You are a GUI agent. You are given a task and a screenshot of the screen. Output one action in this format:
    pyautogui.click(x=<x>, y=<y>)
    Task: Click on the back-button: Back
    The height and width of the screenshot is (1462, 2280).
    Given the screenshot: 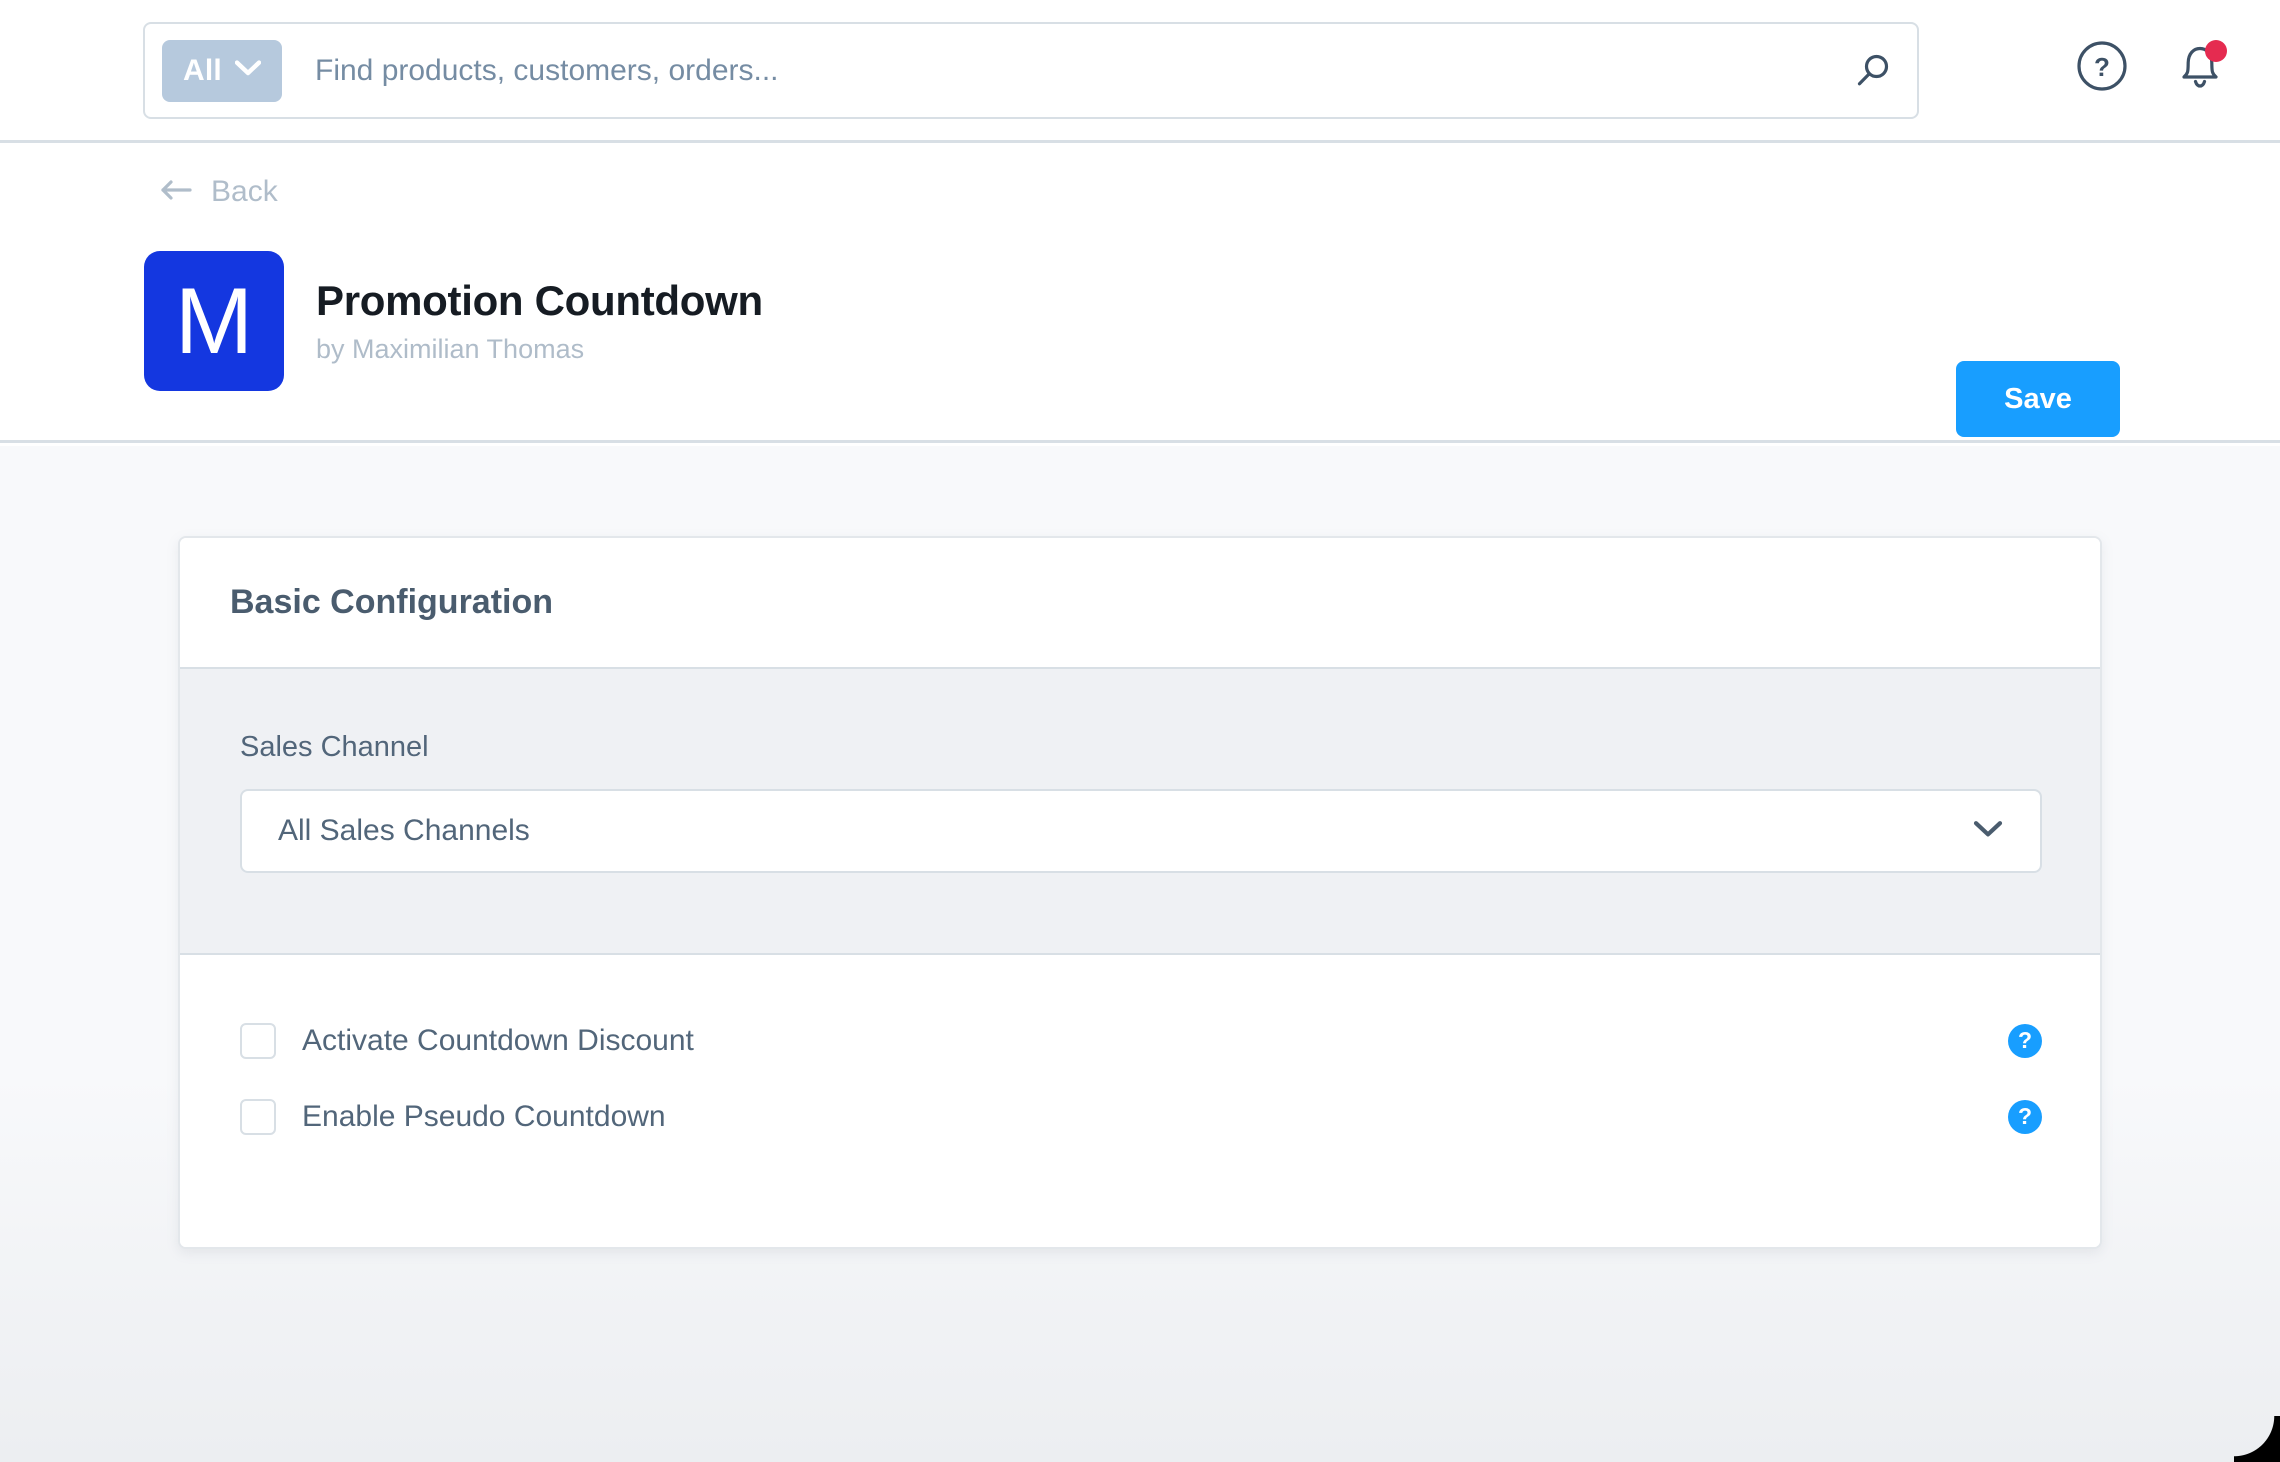 What is the action you would take?
    pyautogui.click(x=219, y=192)
    